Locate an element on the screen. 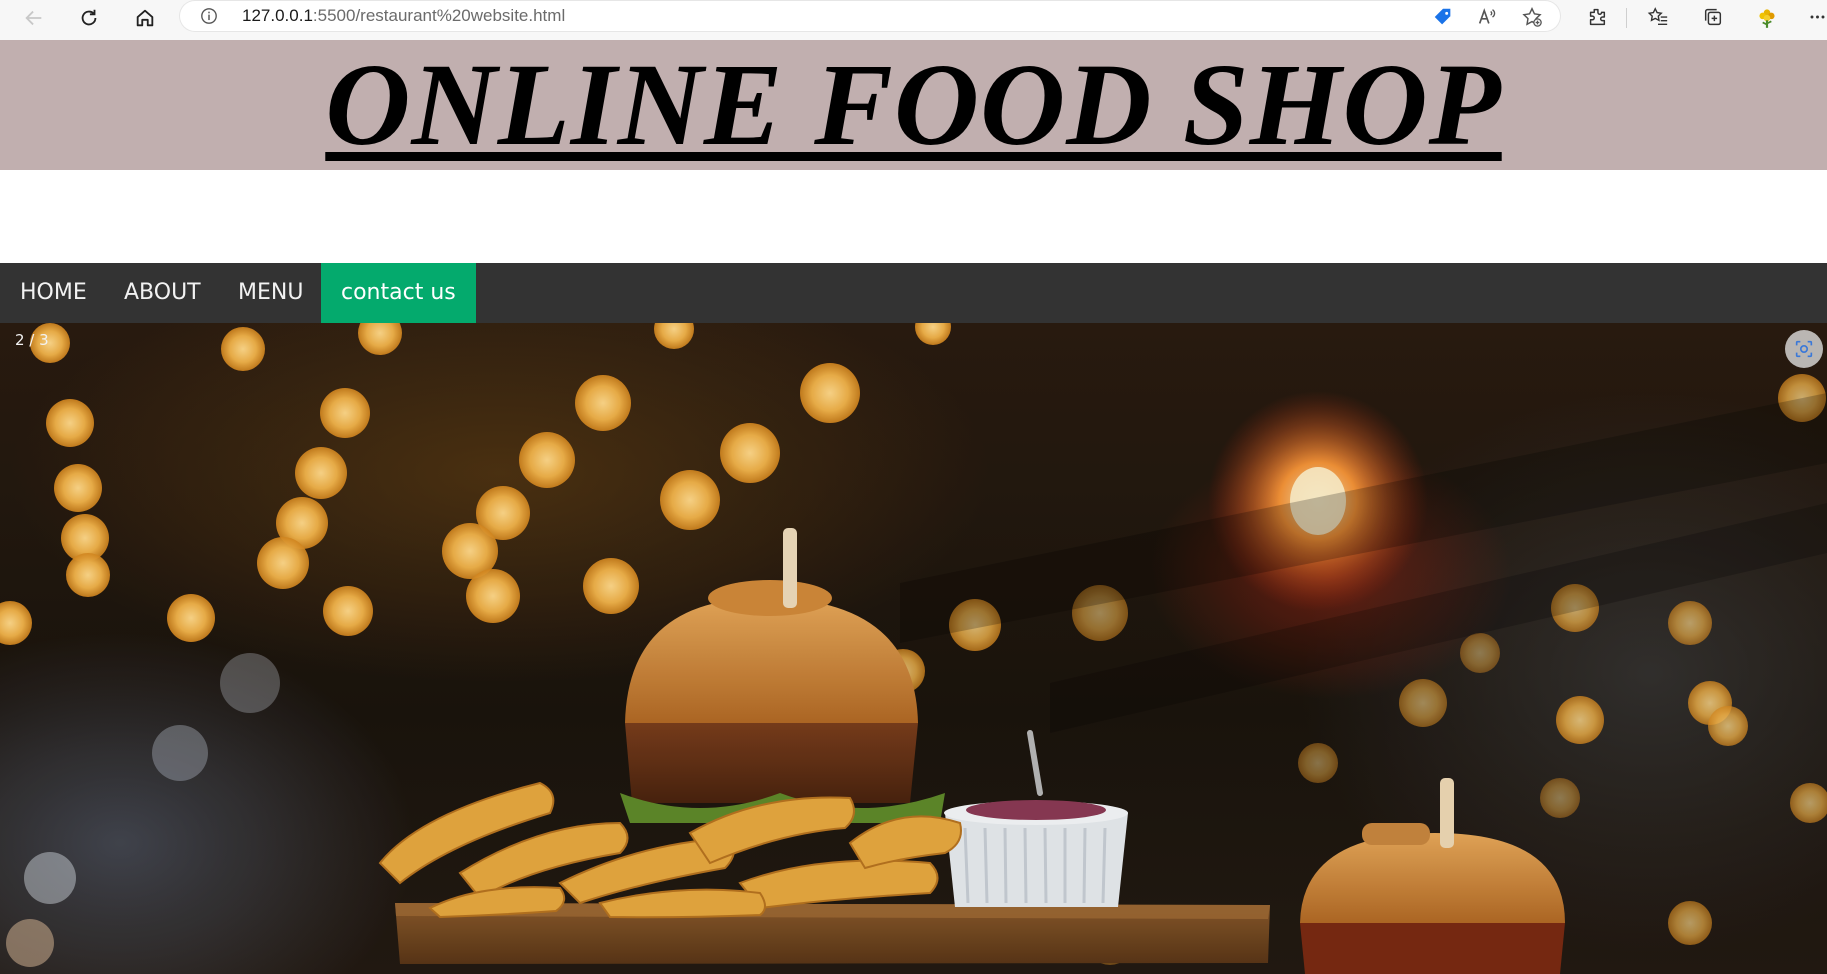 The height and width of the screenshot is (974, 1827). nav-link-contact-us: contact us is located at coordinates (398, 293).